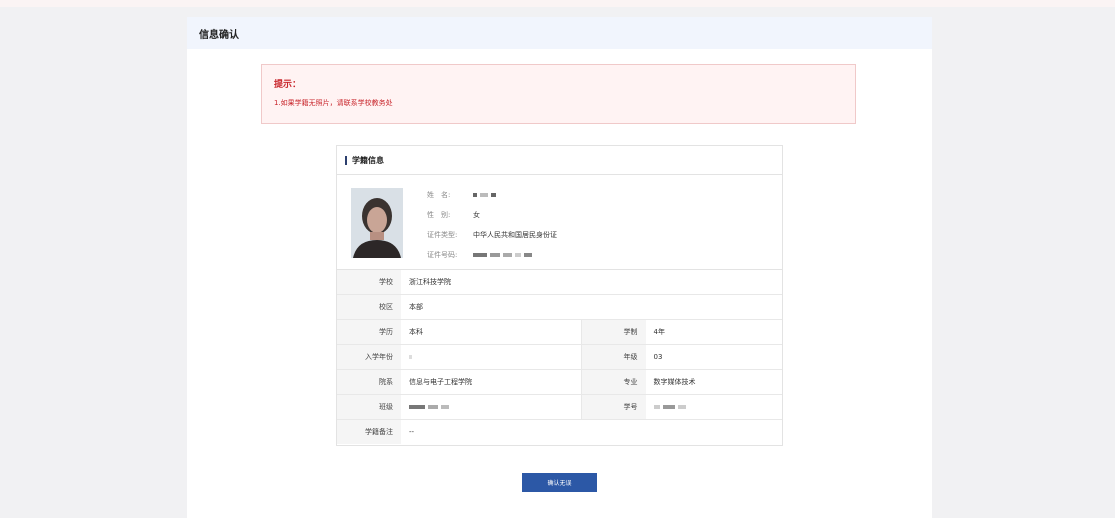 The height and width of the screenshot is (518, 1115). Describe the element at coordinates (333, 103) in the screenshot. I see `tip-text: 1.如果学籍无照片，请联系学校教务处` at that location.